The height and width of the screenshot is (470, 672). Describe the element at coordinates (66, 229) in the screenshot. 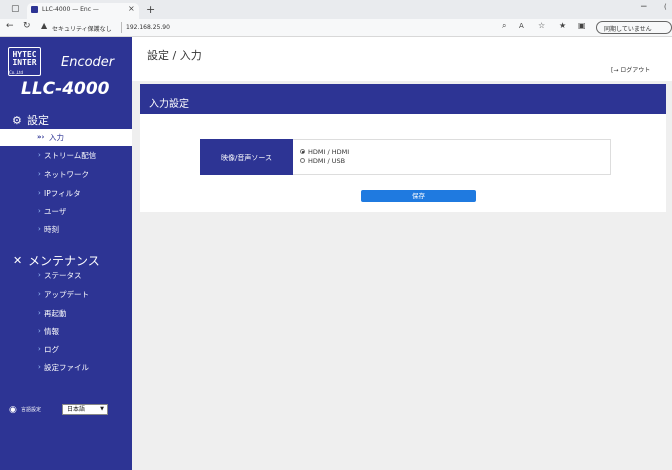

I see `sidebar-item-time: › 時刻` at that location.